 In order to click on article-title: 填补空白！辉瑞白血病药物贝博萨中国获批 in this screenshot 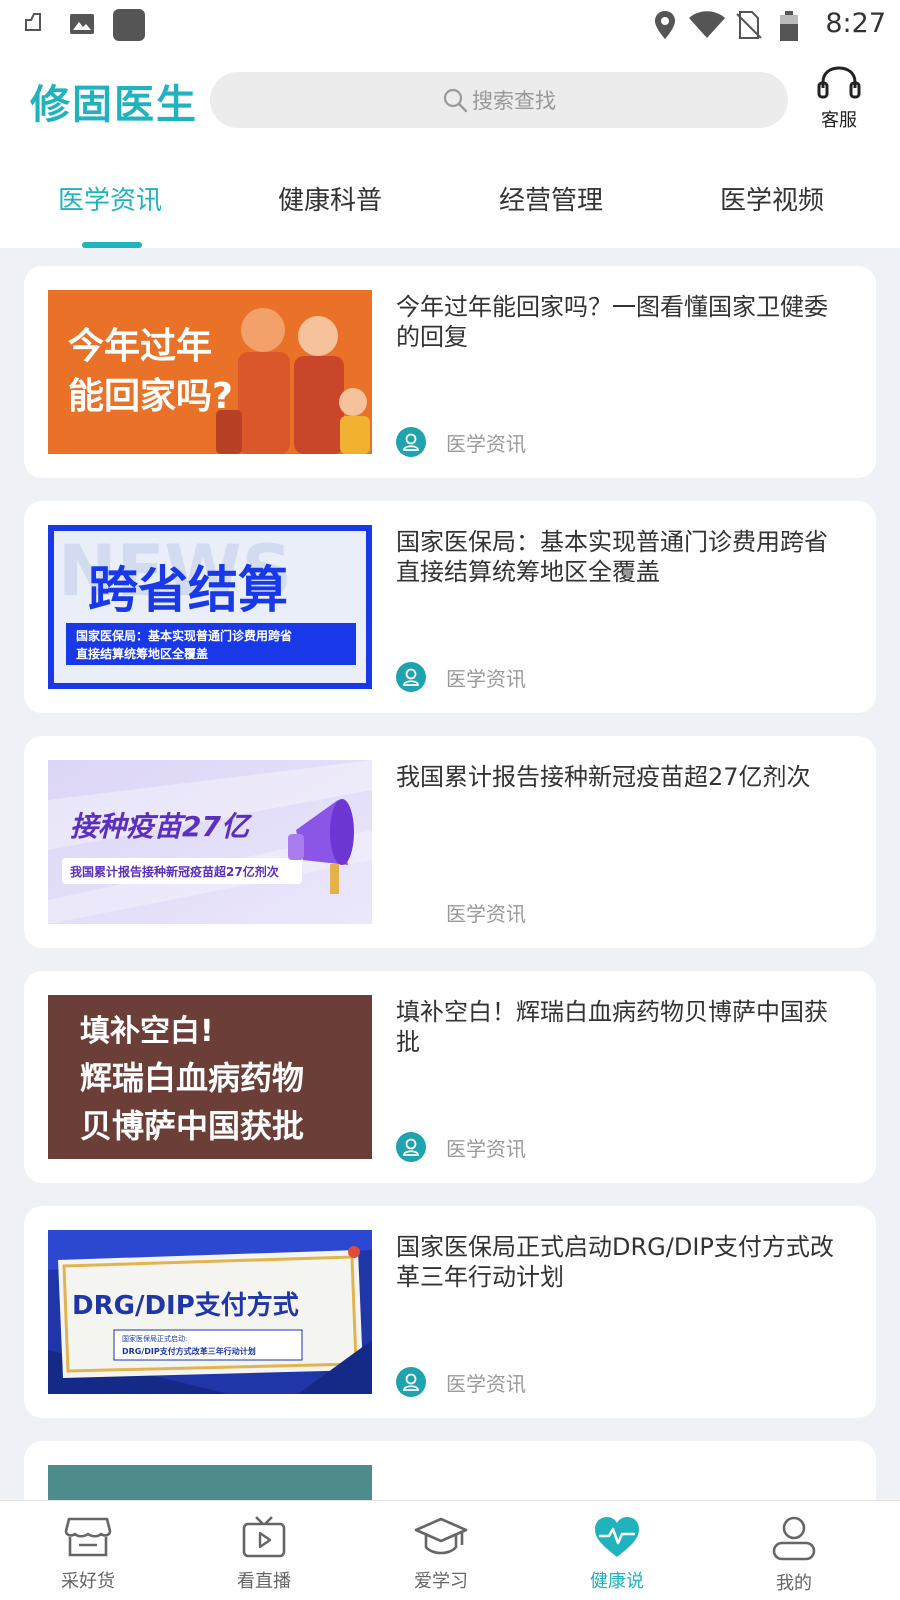, I will do `click(621, 1027)`.